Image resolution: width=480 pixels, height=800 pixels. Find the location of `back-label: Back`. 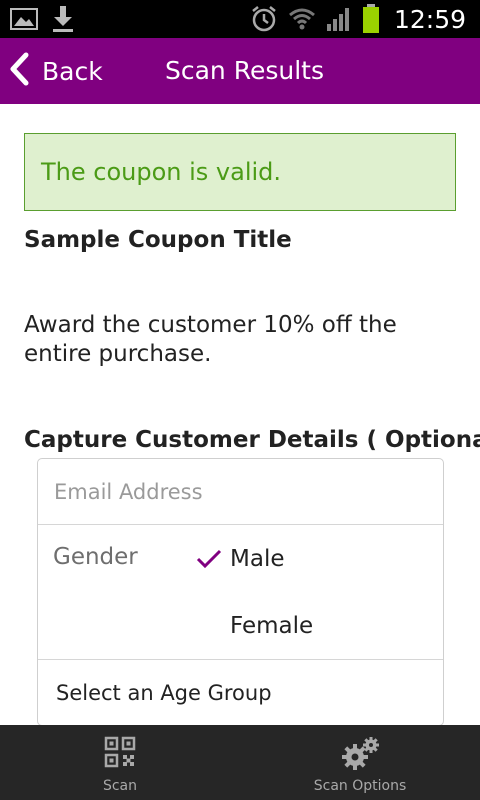

back-label: Back is located at coordinates (72, 71).